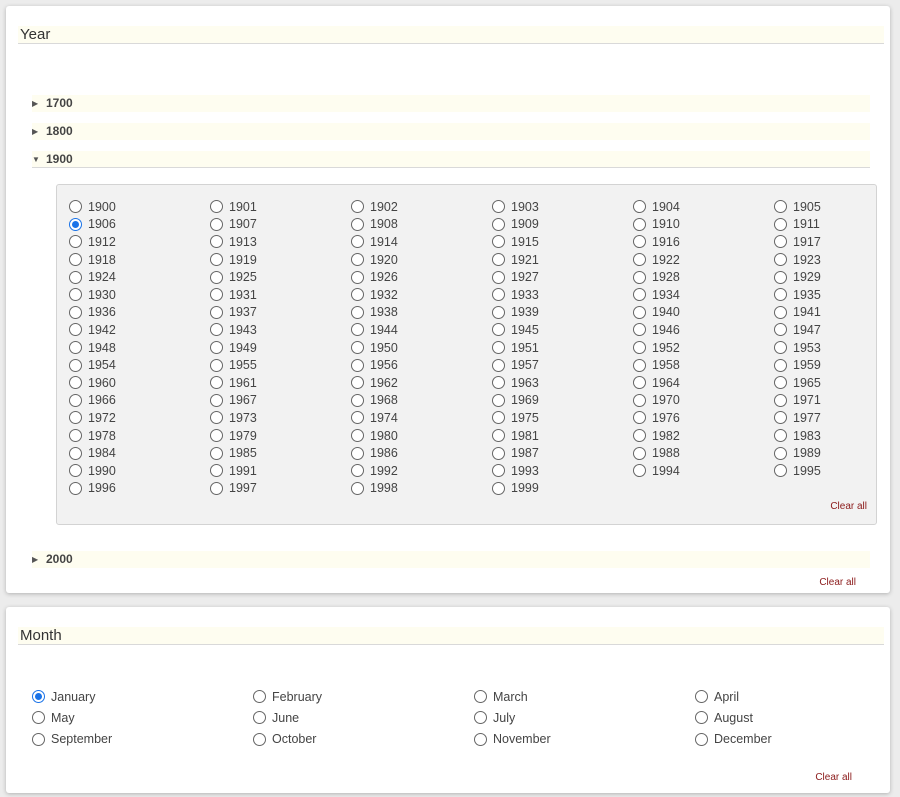 The height and width of the screenshot is (797, 900). What do you see at coordinates (703, 295) in the screenshot?
I see `year-option-1934: 1934` at bounding box center [703, 295].